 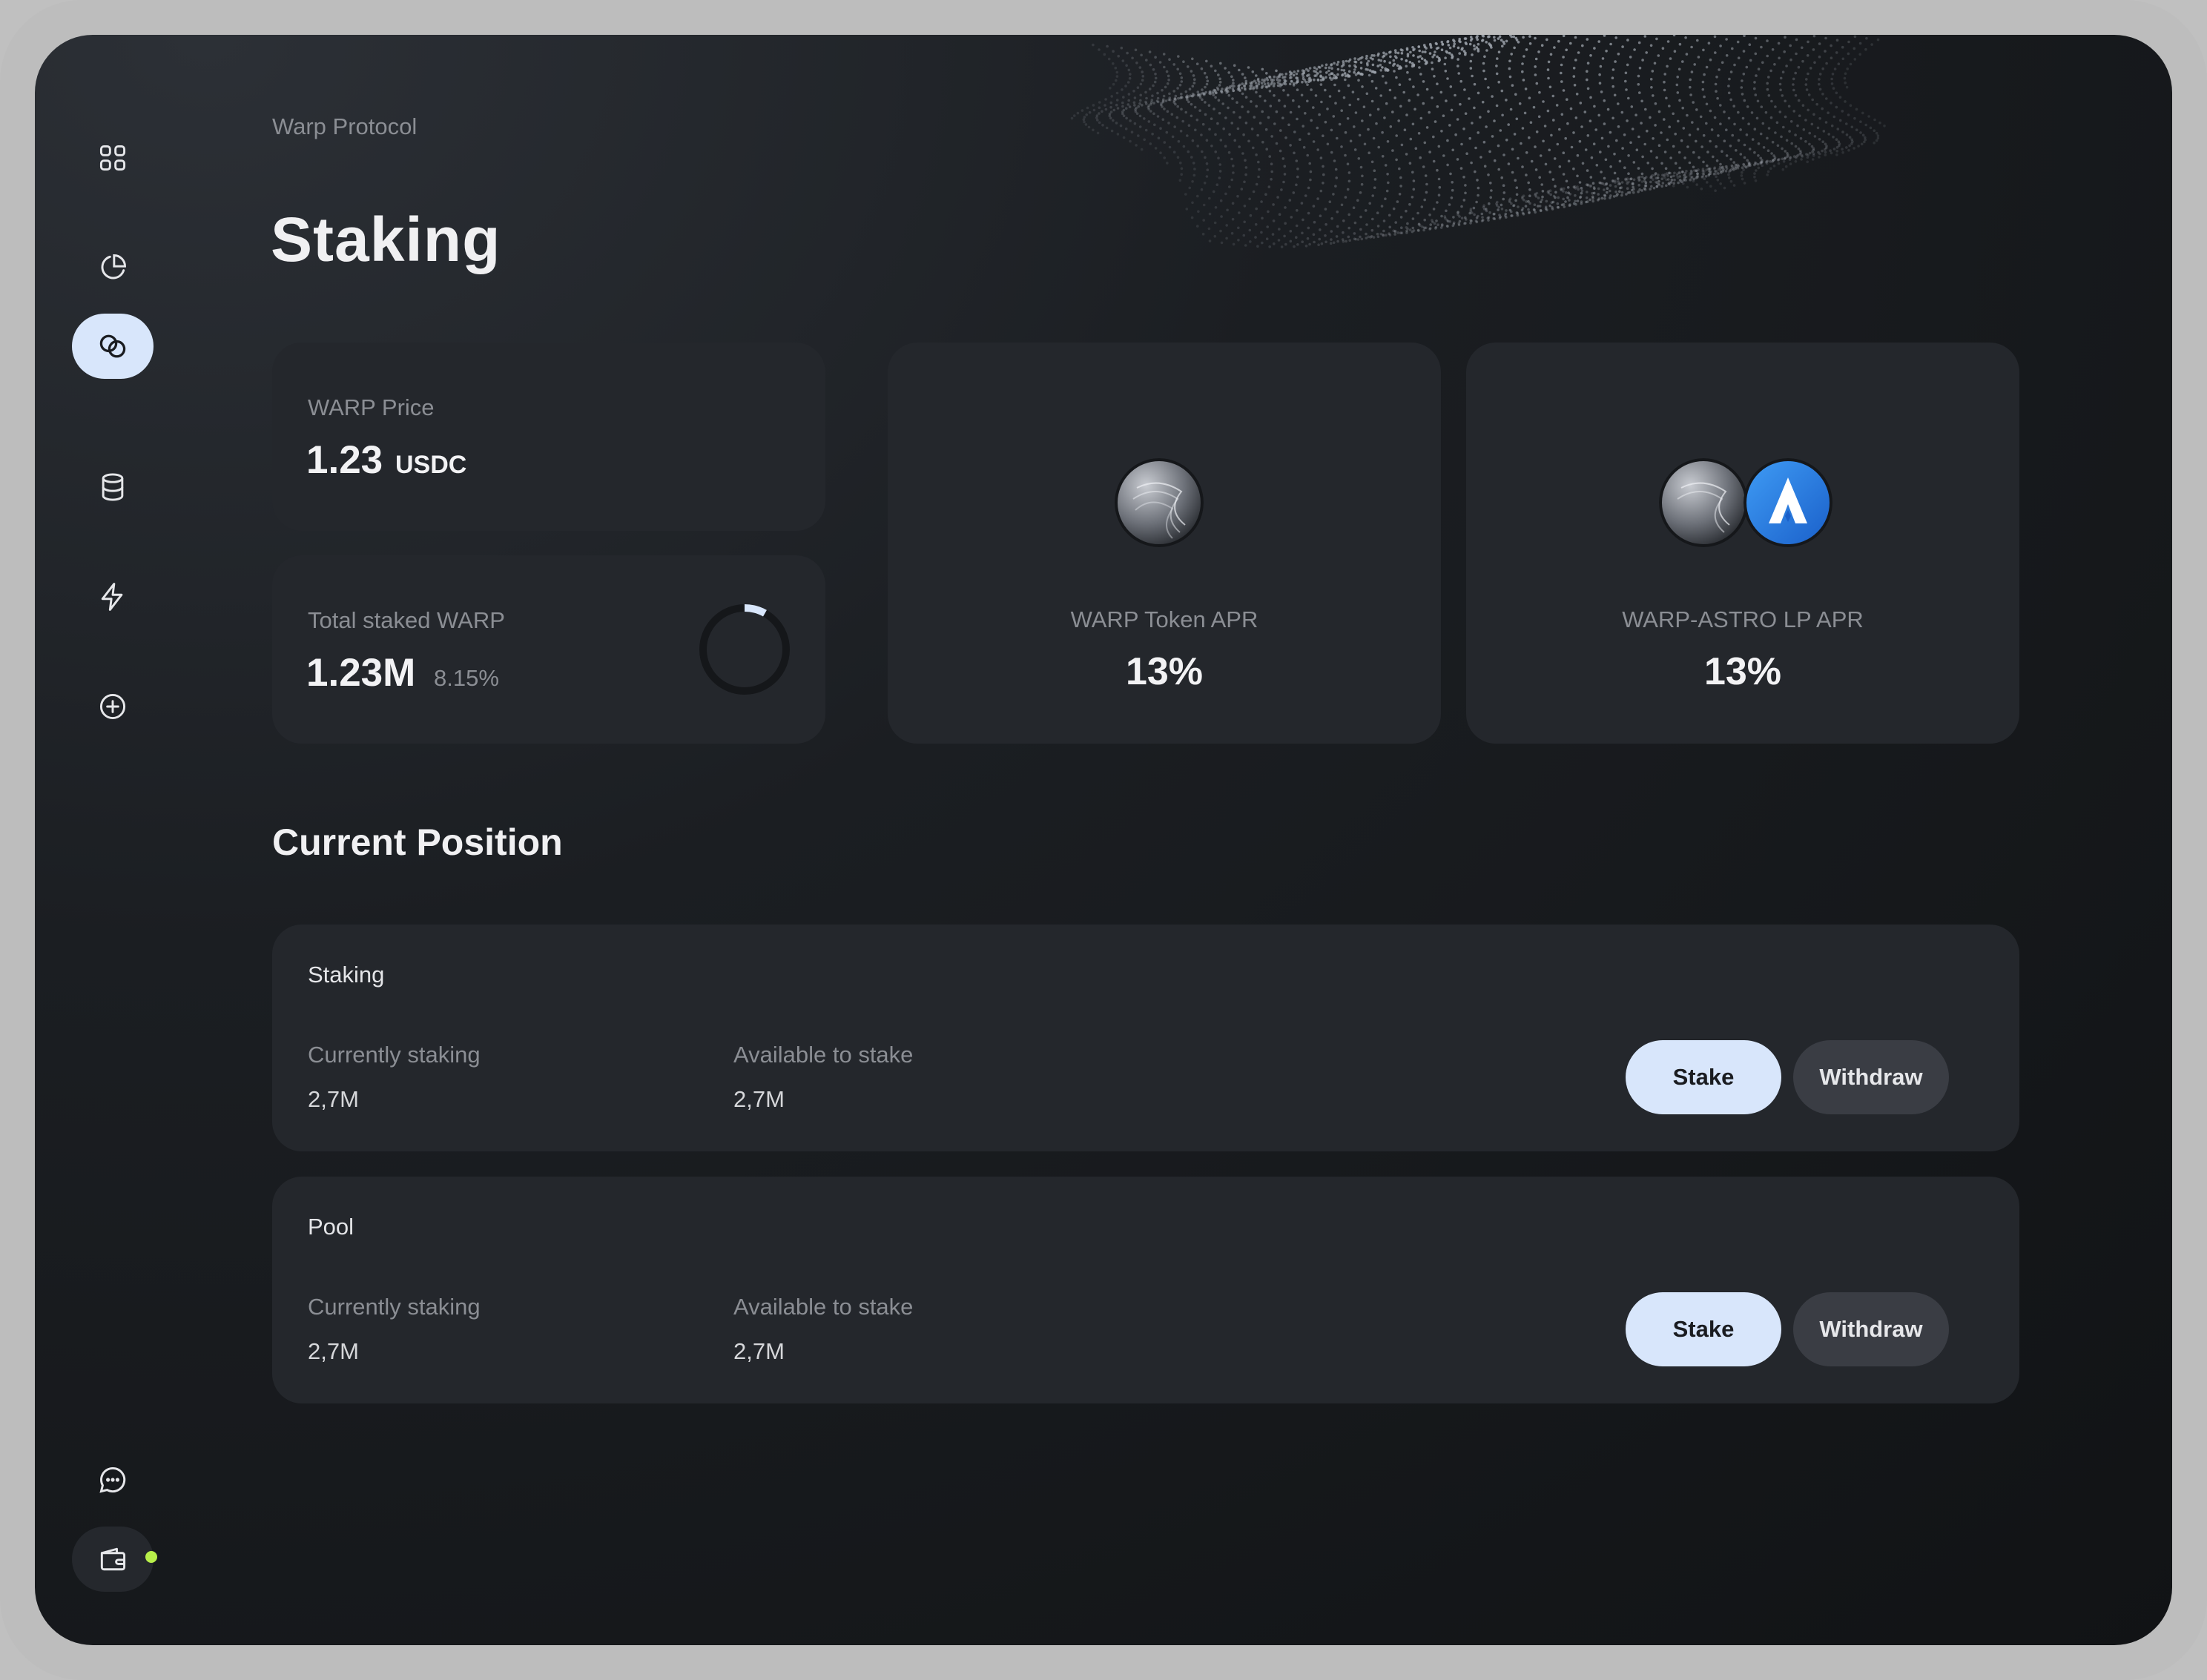 I want to click on warp-astro-lp-apr-label: WARP-ASTRO LP APR, so click(x=1743, y=619).